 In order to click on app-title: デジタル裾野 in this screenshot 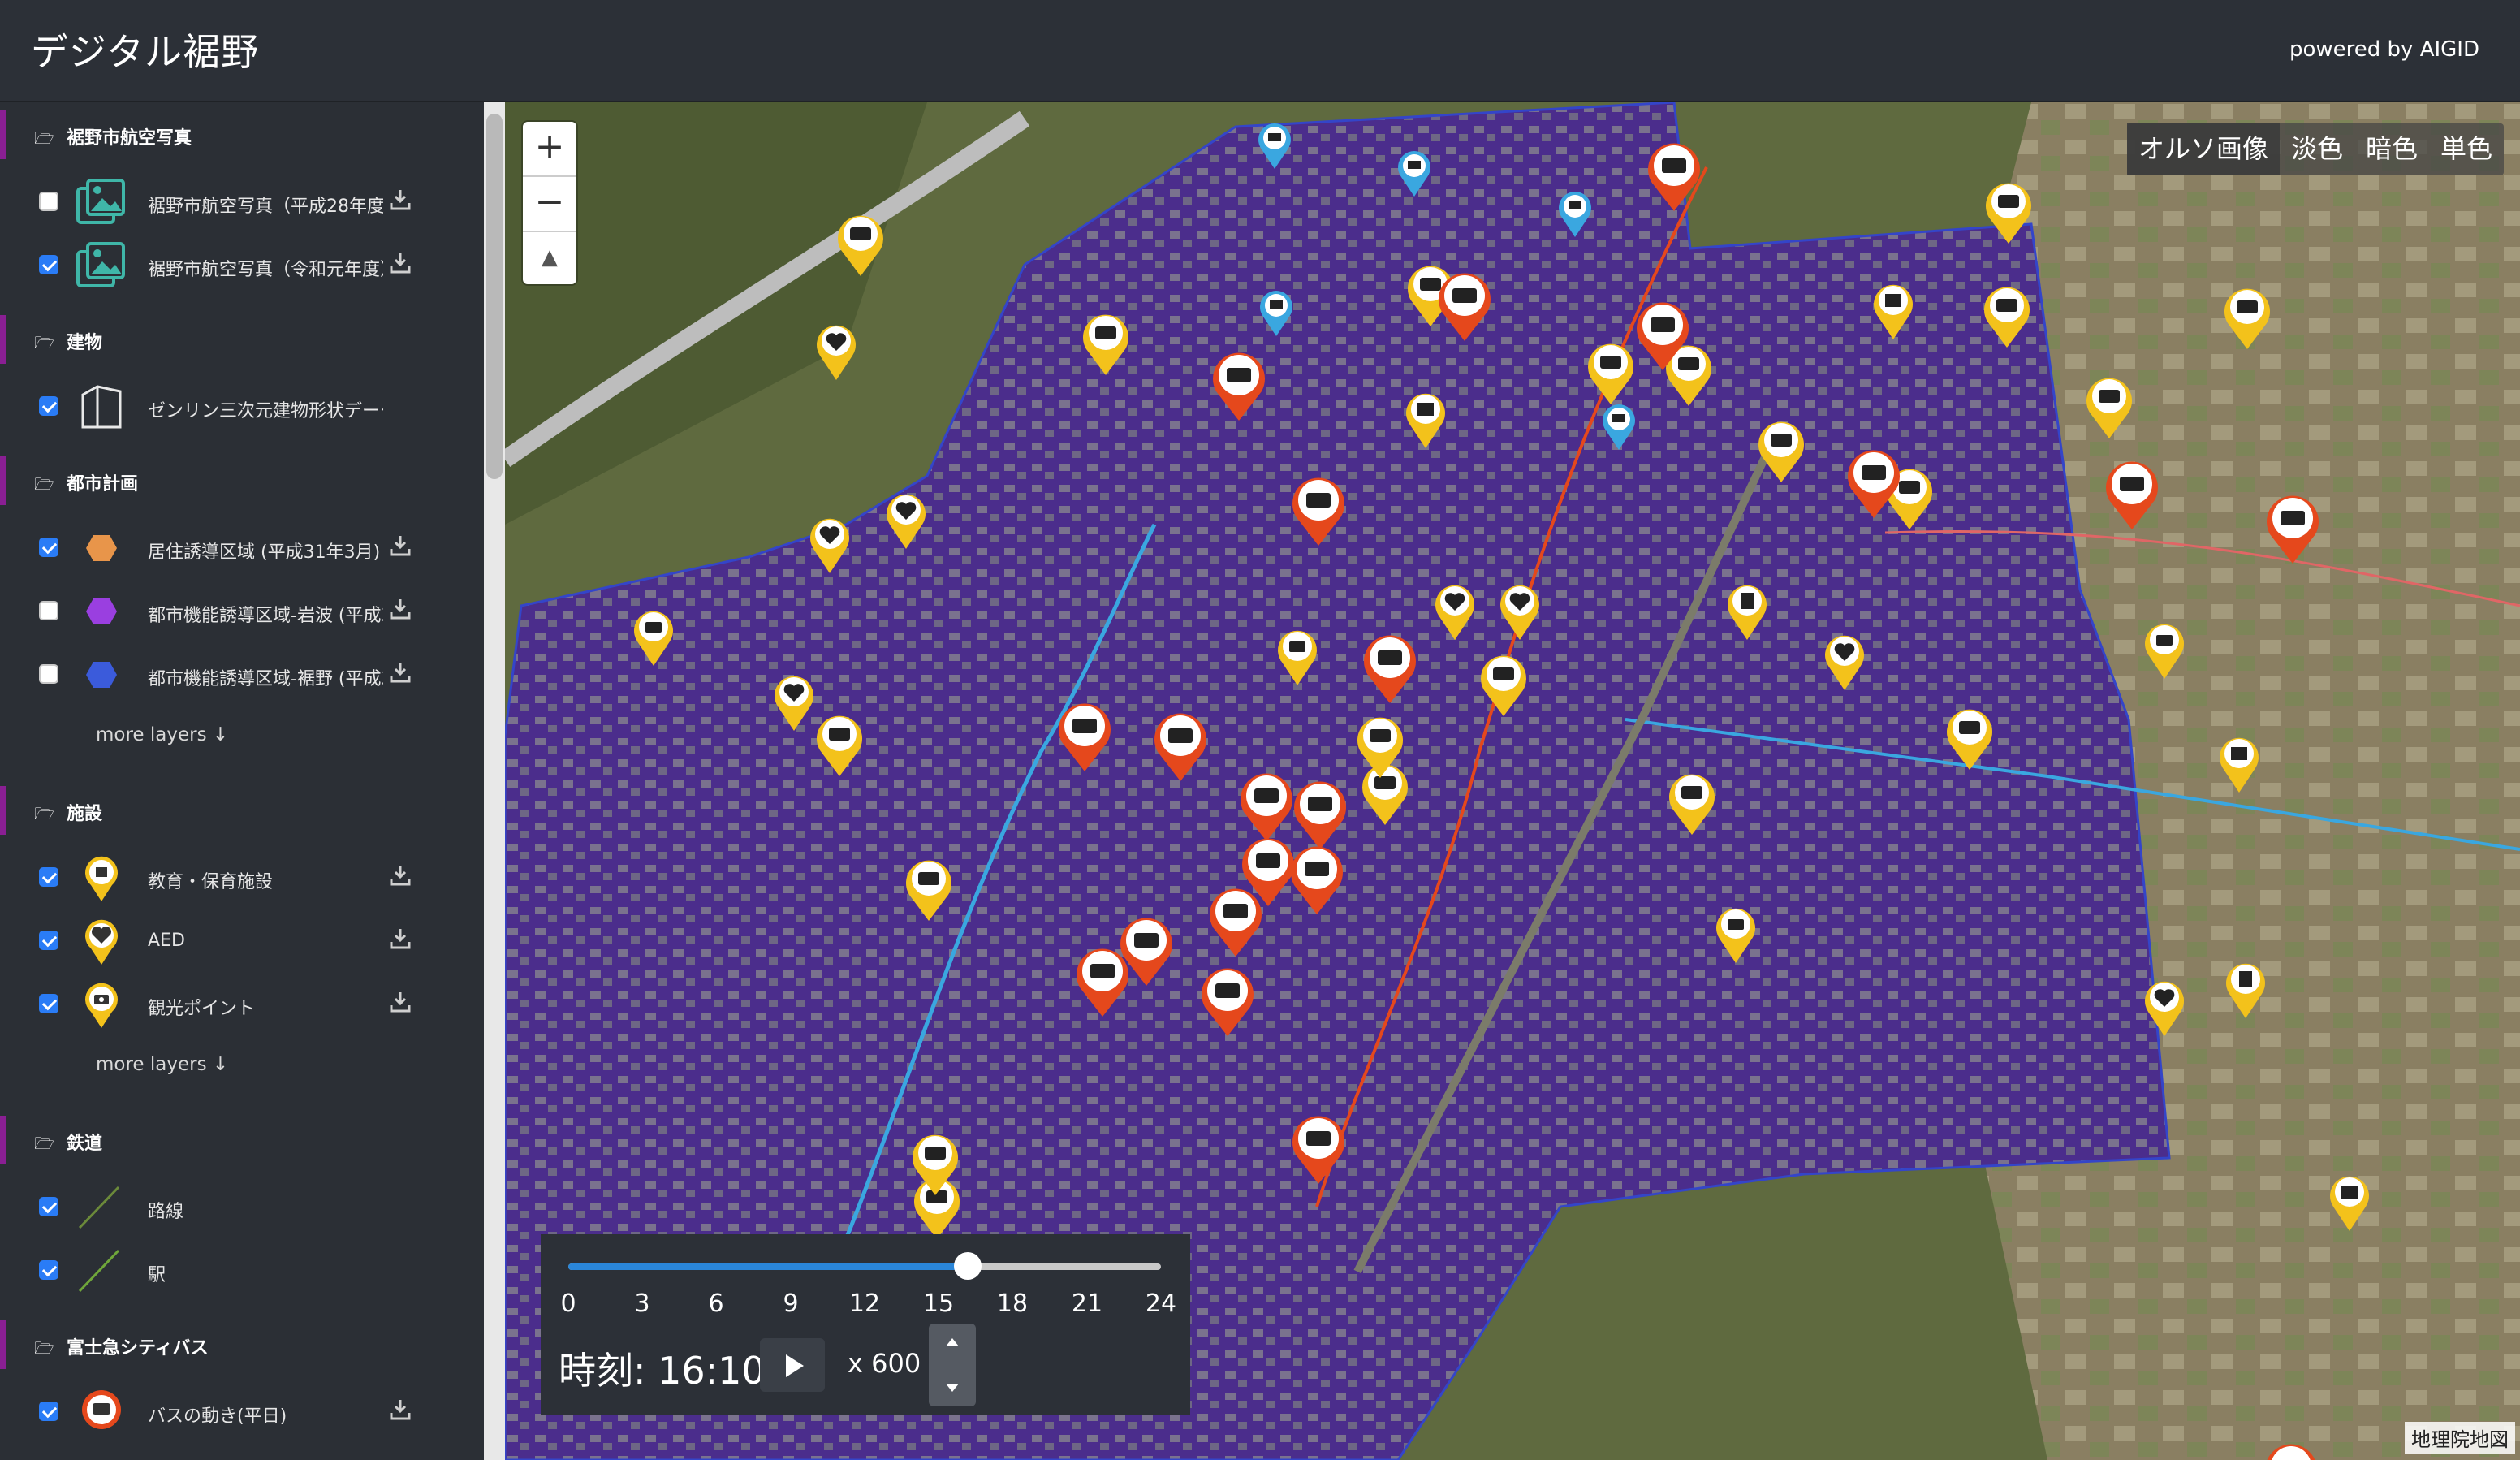, I will do `click(145, 52)`.